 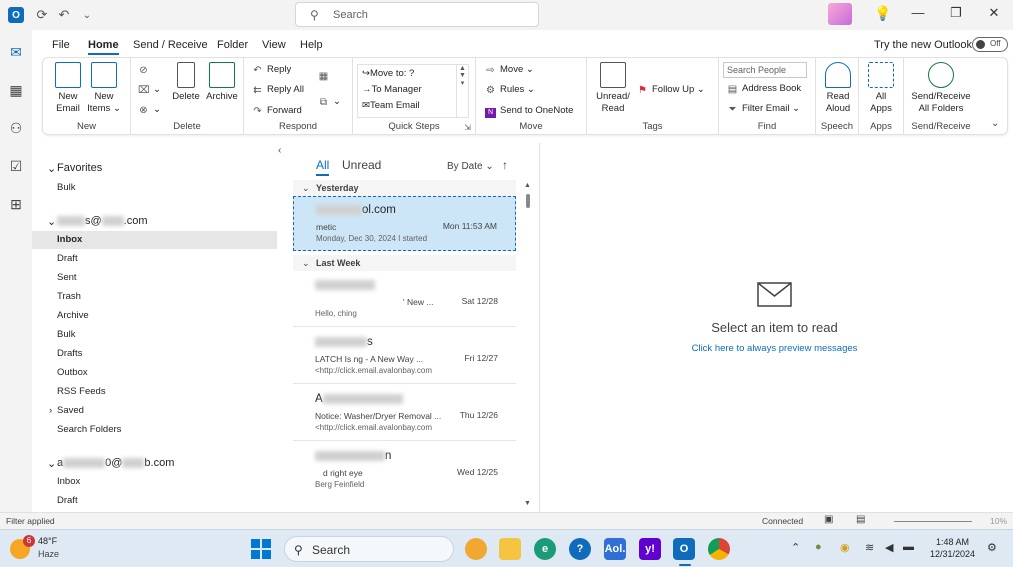 What do you see at coordinates (995, 123) in the screenshot?
I see `ribbon-collapse-icon: ⌄` at bounding box center [995, 123].